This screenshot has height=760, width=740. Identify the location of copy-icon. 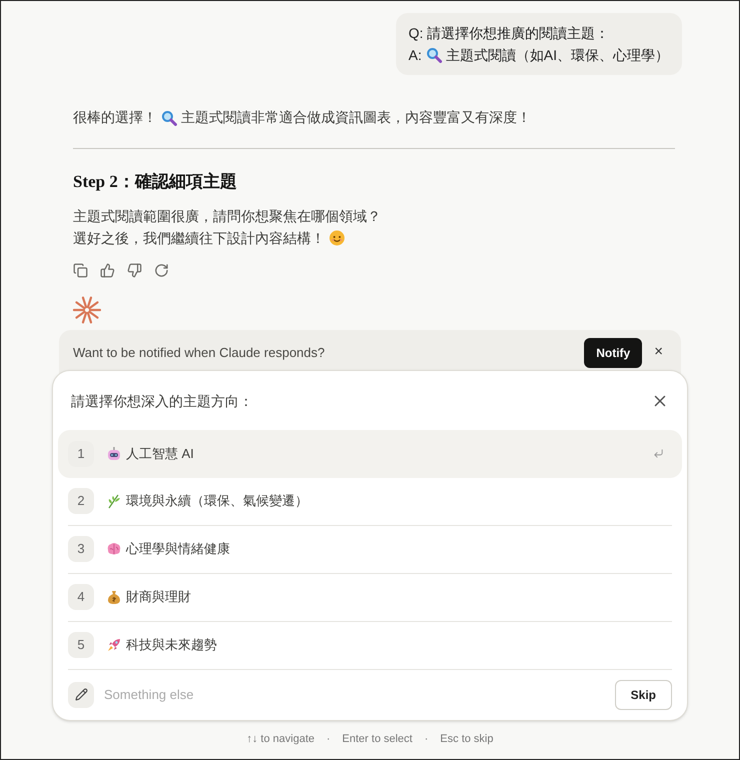
(80, 270).